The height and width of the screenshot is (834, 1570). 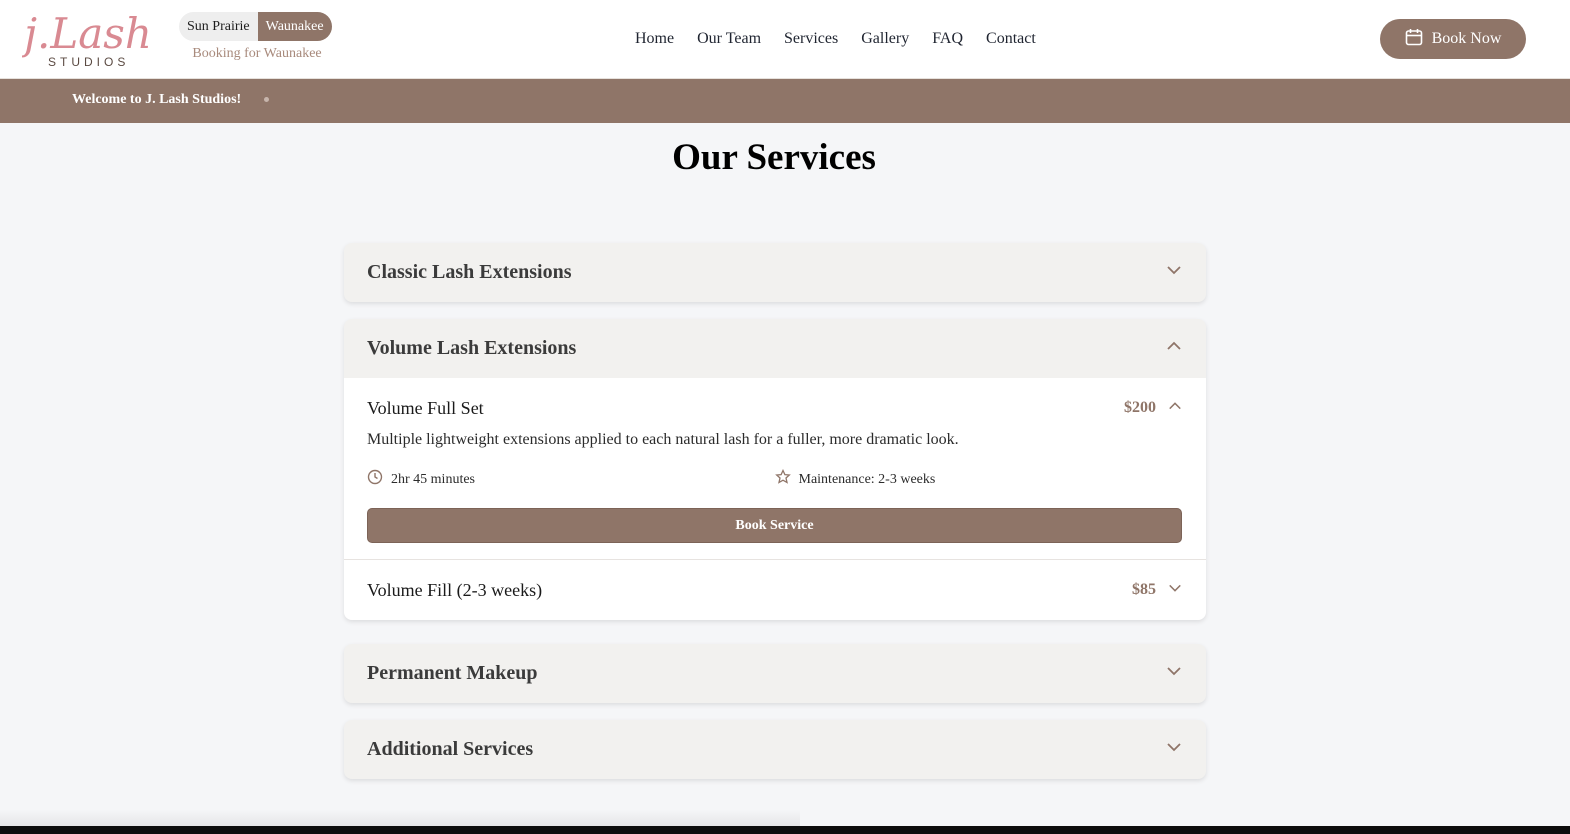 What do you see at coordinates (785, 830) in the screenshot?
I see `footer-edge` at bounding box center [785, 830].